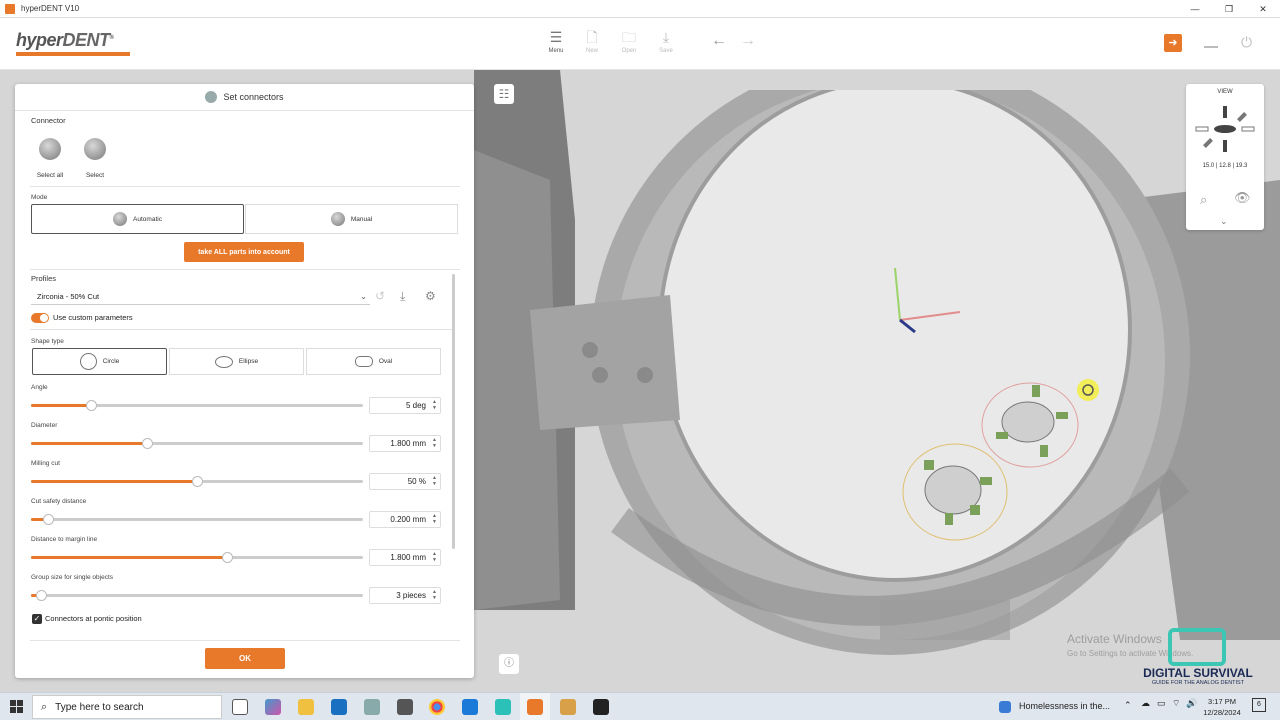 The image size is (1280, 720). I want to click on profile-select: Zirconia - 50% Cut ⌄, so click(200, 297).